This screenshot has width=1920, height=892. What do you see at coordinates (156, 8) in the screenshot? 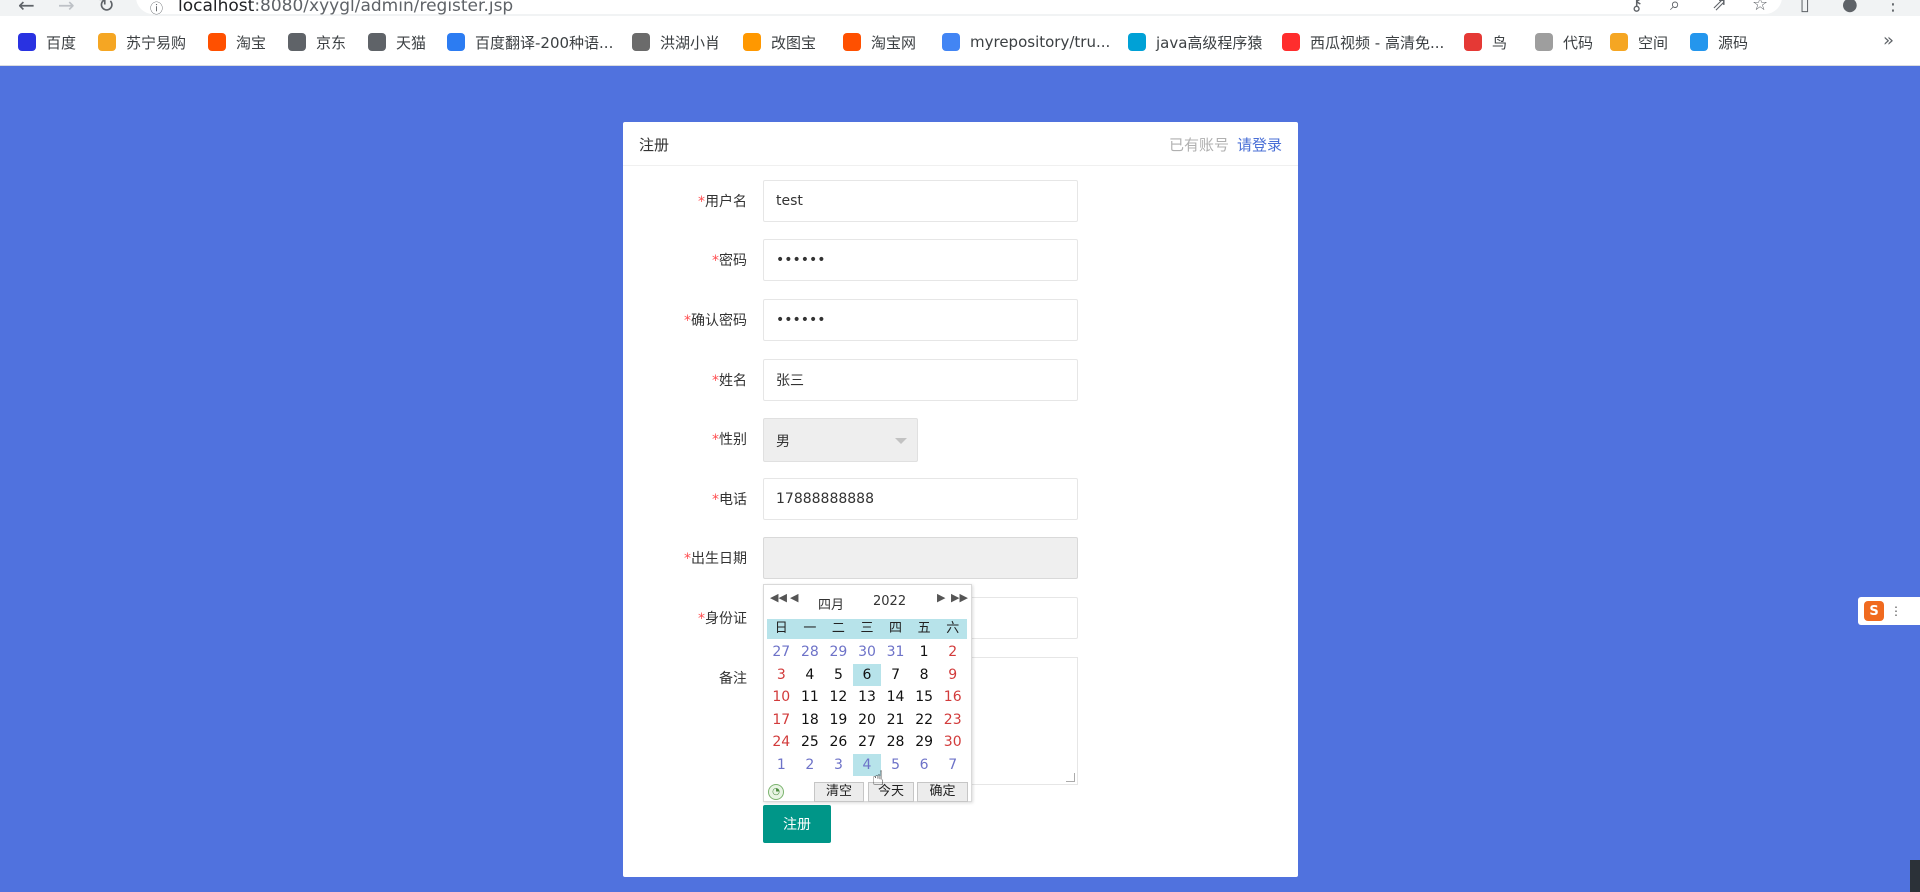
I see `info-icon: ⓘ` at bounding box center [156, 8].